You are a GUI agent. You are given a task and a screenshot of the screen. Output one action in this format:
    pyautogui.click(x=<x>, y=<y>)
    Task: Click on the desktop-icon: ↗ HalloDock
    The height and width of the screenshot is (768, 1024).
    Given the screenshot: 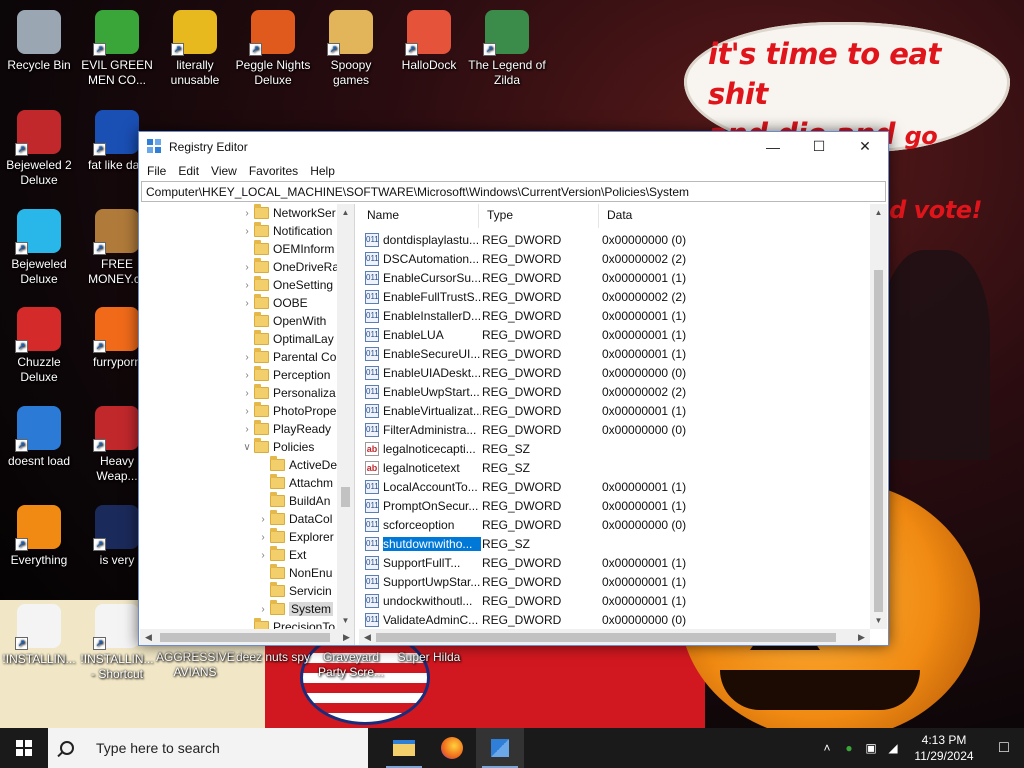 What is the action you would take?
    pyautogui.click(x=429, y=38)
    